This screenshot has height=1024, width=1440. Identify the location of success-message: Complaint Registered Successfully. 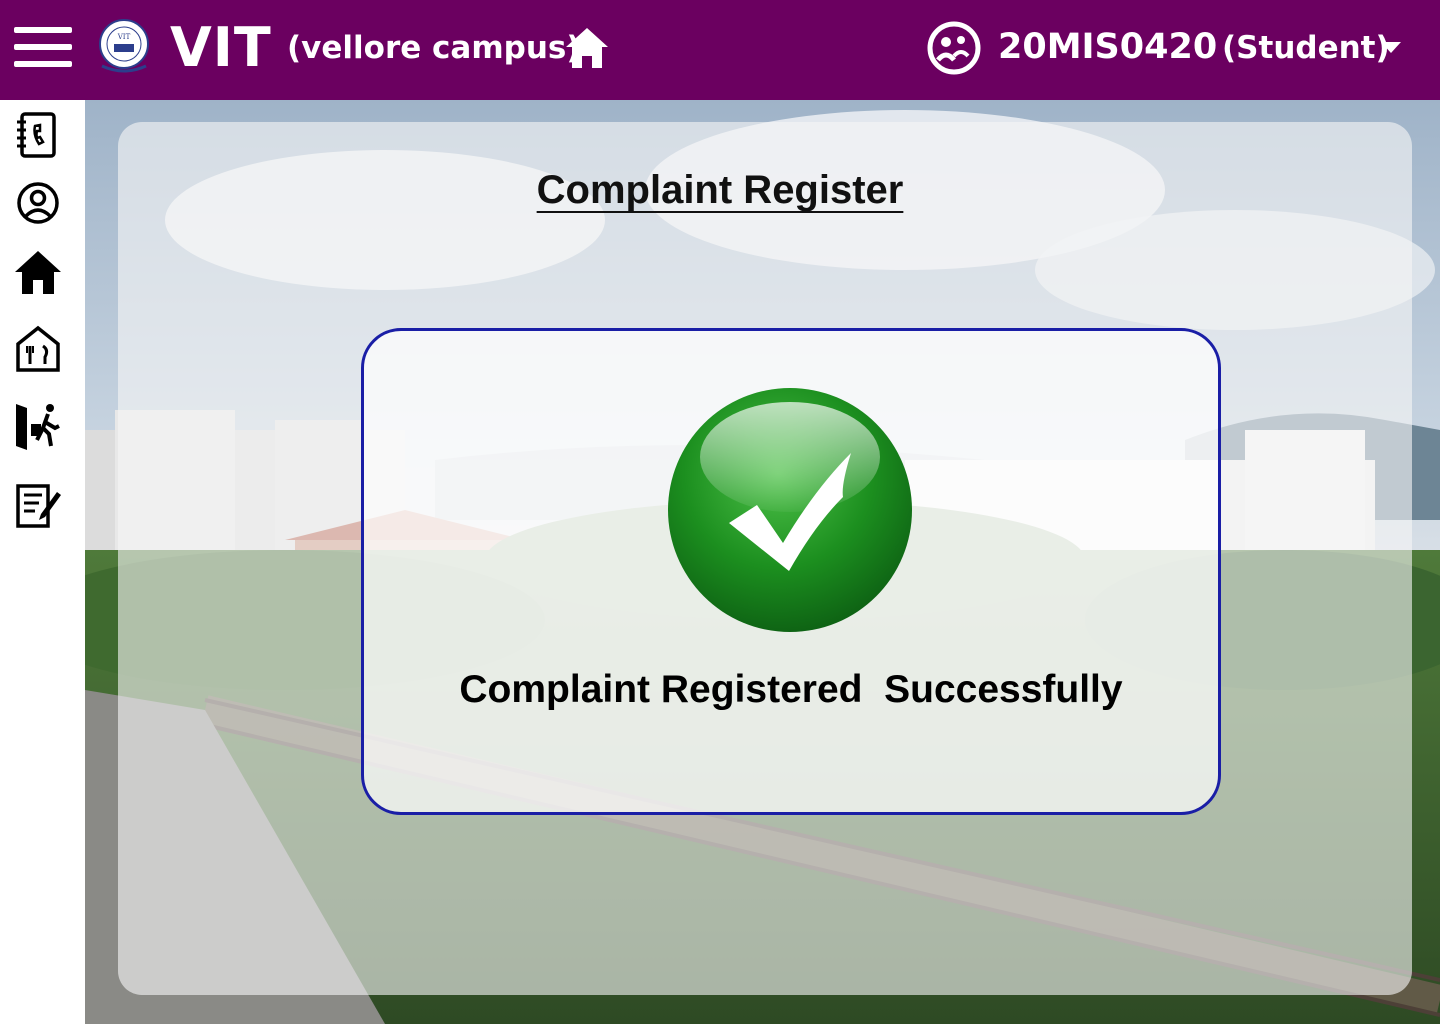
(791, 689).